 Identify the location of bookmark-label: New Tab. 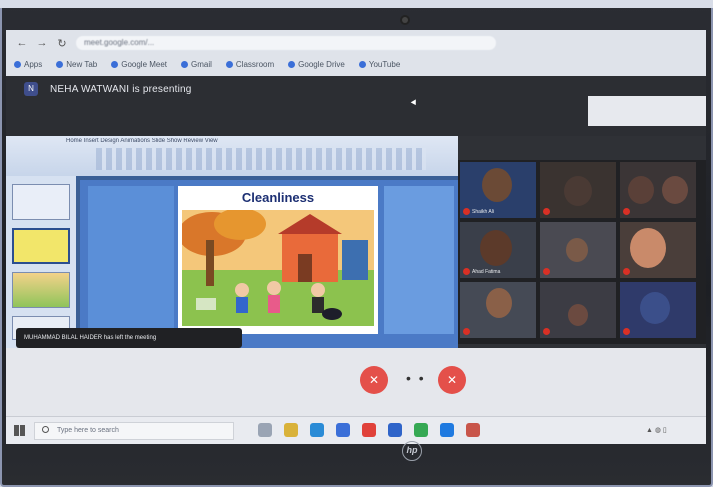
(82, 64).